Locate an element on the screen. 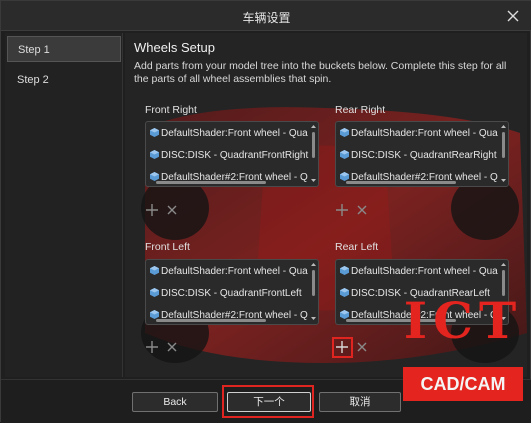 This screenshot has height=423, width=531. close-icon is located at coordinates (513, 16).